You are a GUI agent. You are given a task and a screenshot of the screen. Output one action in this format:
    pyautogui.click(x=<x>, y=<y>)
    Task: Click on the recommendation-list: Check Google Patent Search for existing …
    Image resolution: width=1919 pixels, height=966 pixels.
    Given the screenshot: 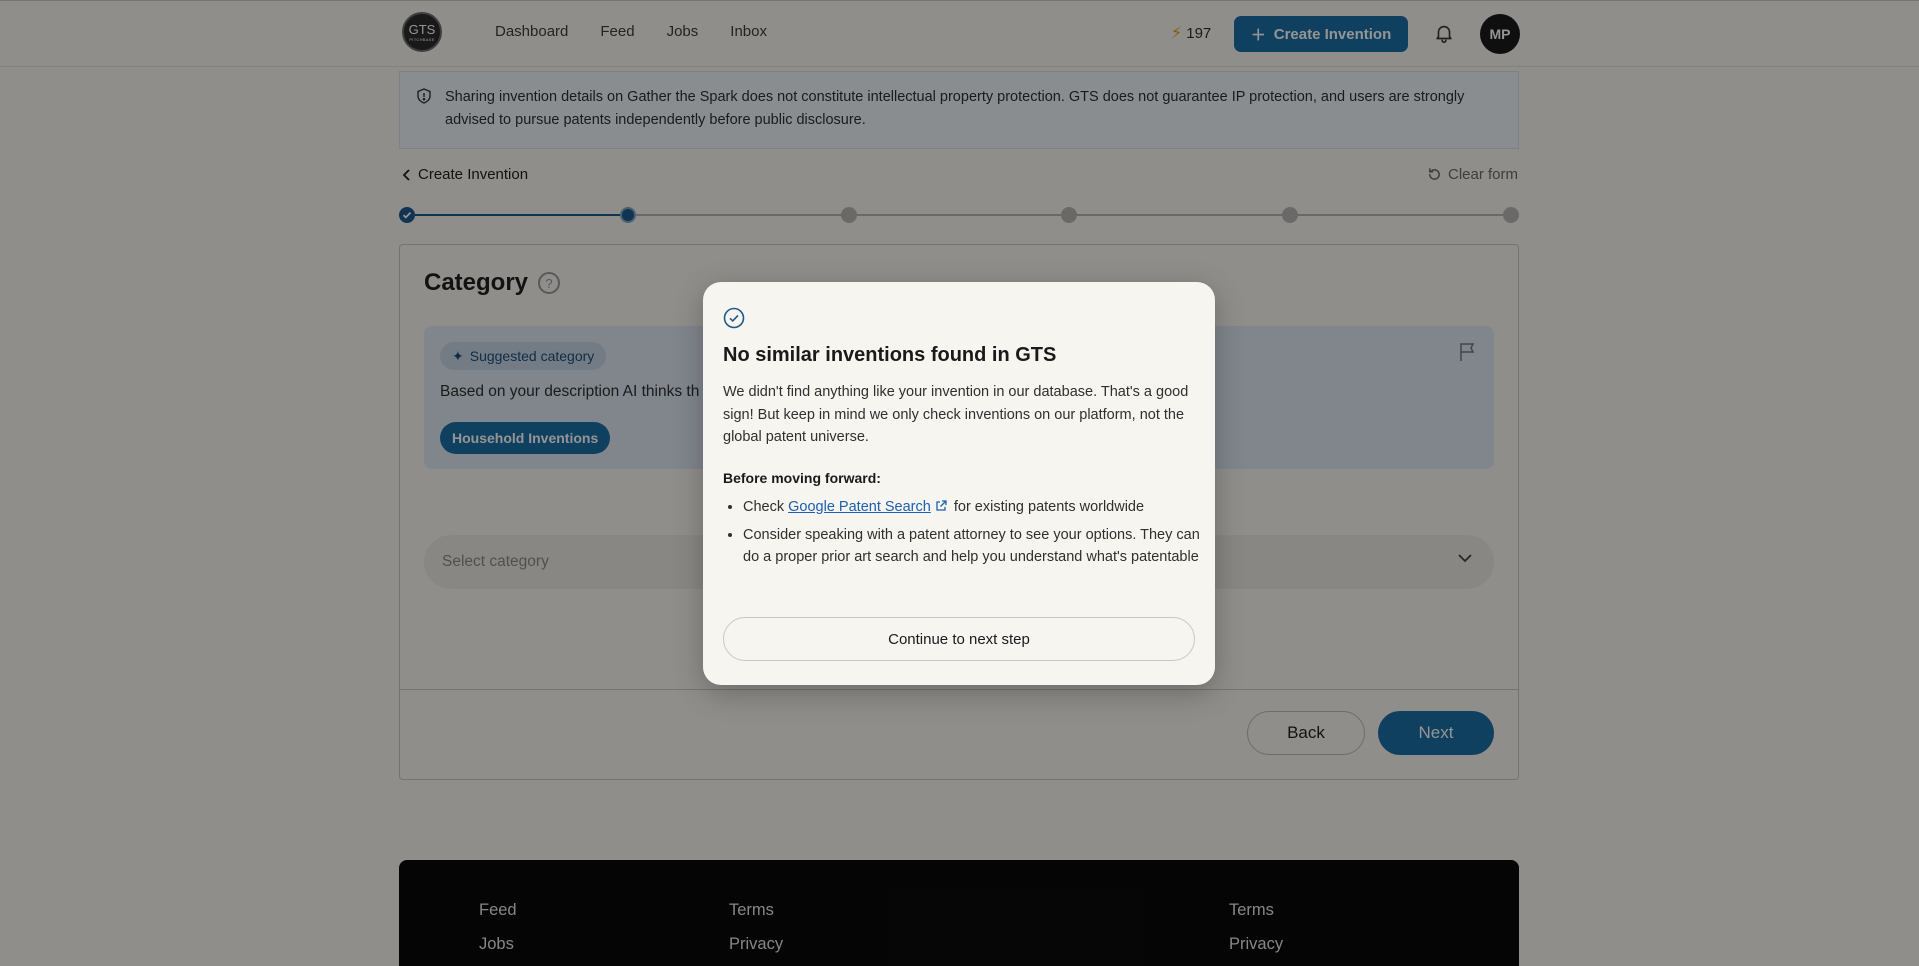 What is the action you would take?
    pyautogui.click(x=968, y=535)
    